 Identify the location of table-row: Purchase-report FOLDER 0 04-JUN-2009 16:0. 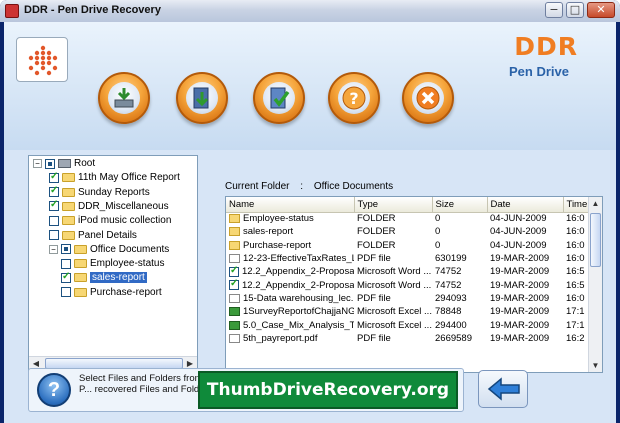
(408, 245).